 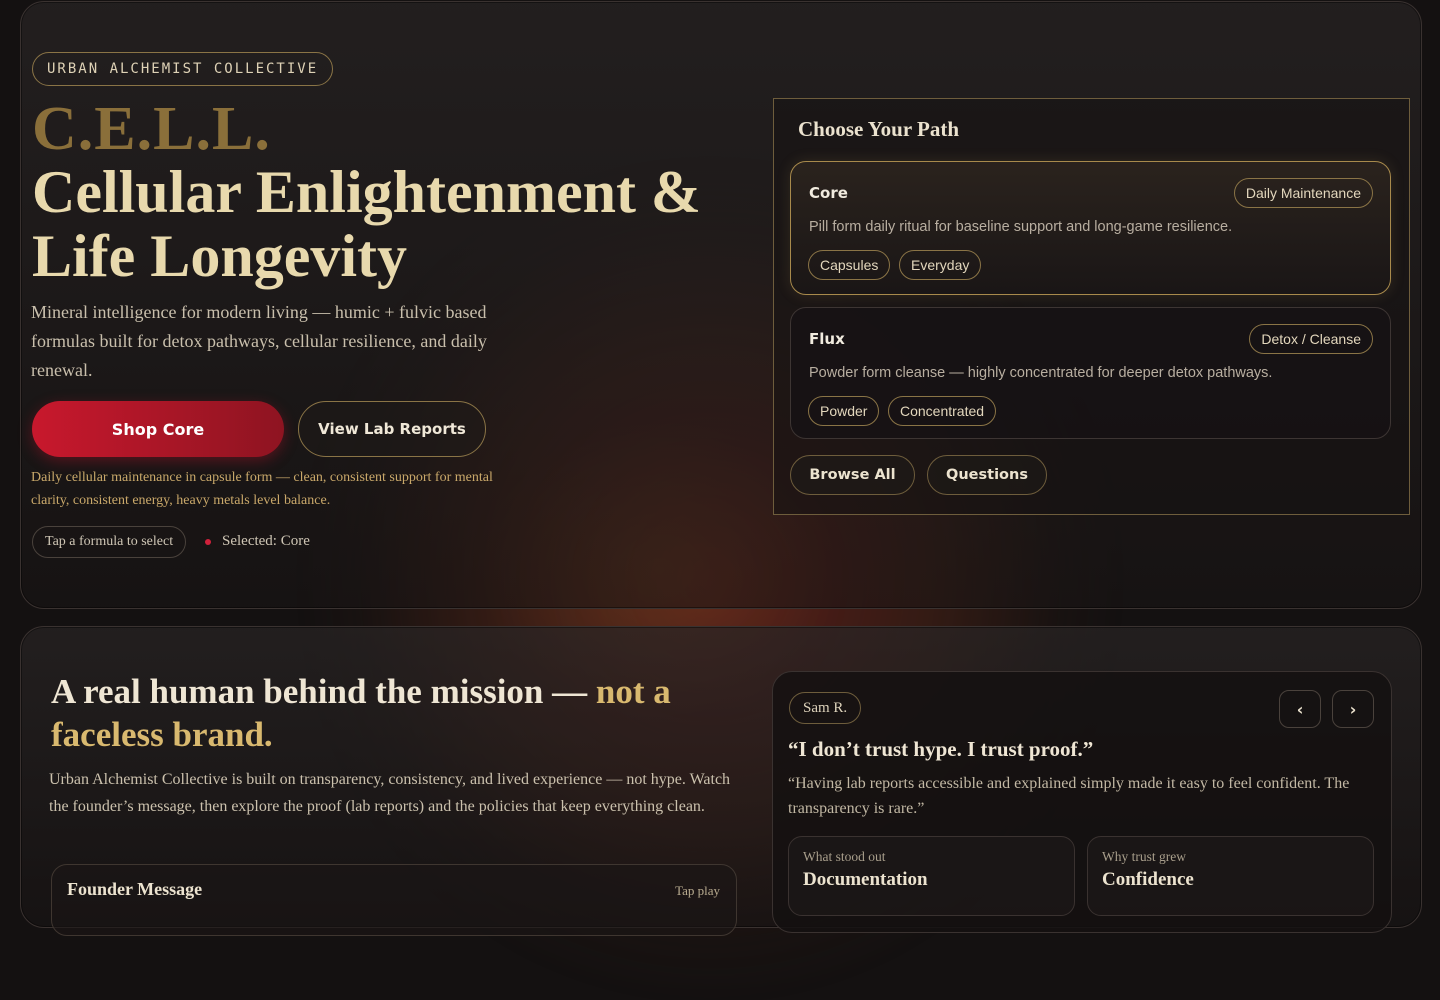 I want to click on next-testimonial-button: ›, so click(x=1353, y=709).